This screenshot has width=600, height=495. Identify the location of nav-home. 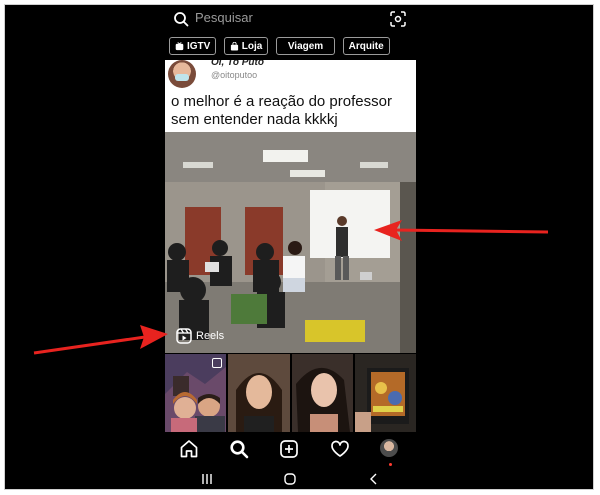
(190, 450).